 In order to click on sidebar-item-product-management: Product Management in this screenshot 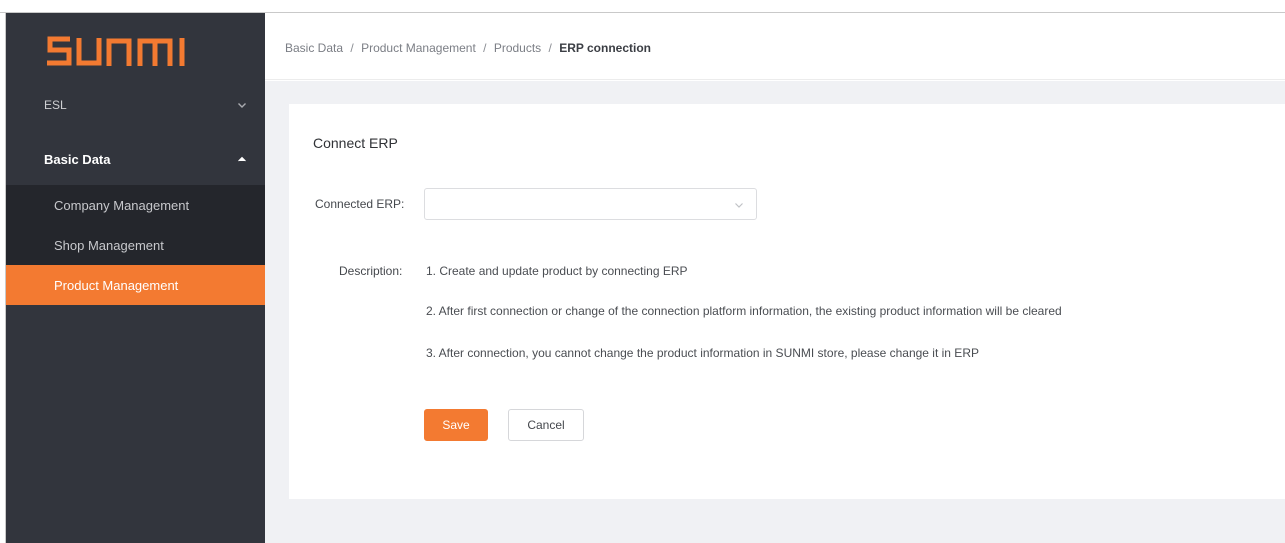, I will do `click(135, 285)`.